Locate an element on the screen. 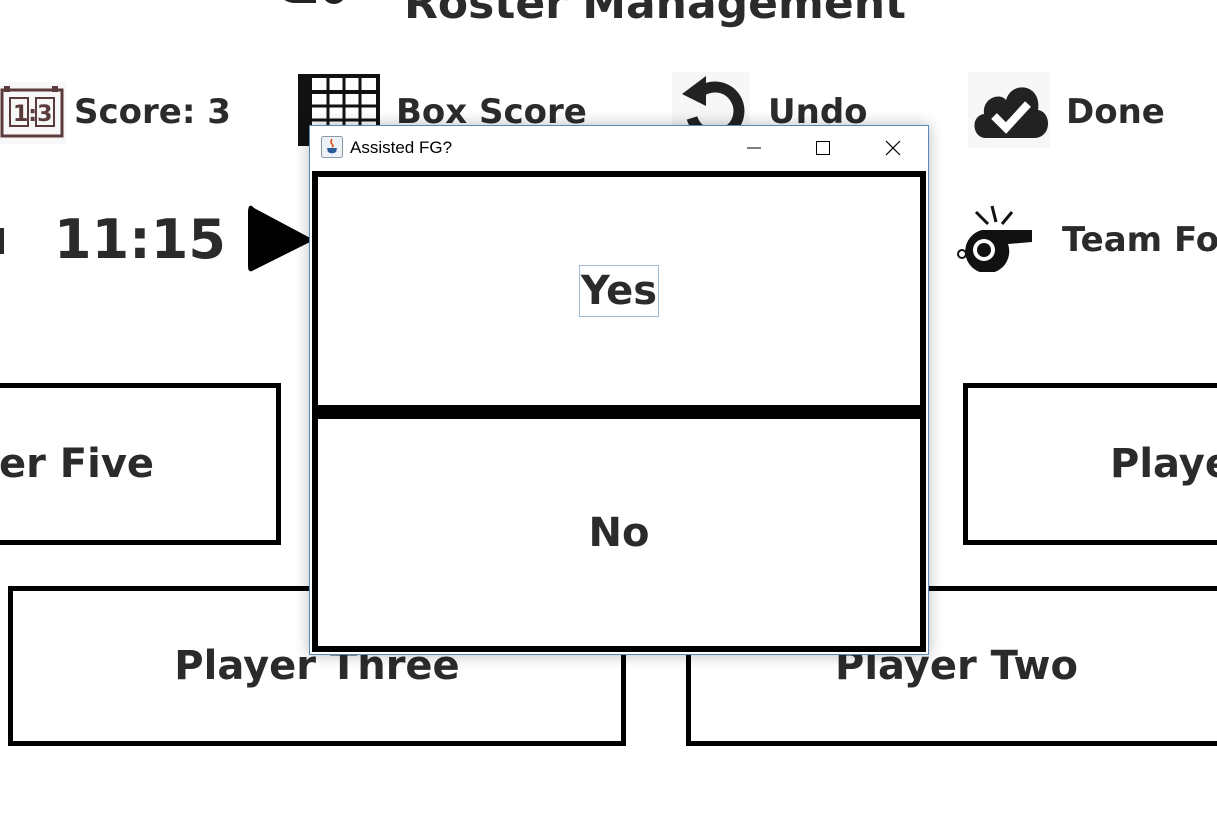 The image size is (1217, 832). minimize-icon is located at coordinates (754, 148).